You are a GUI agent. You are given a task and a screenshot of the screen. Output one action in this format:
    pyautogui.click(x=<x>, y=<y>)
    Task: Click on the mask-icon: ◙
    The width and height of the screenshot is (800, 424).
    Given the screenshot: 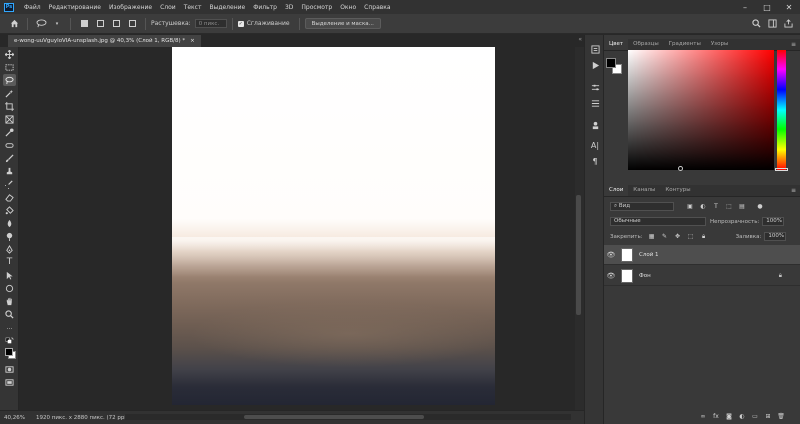 What is the action you would take?
    pyautogui.click(x=729, y=417)
    